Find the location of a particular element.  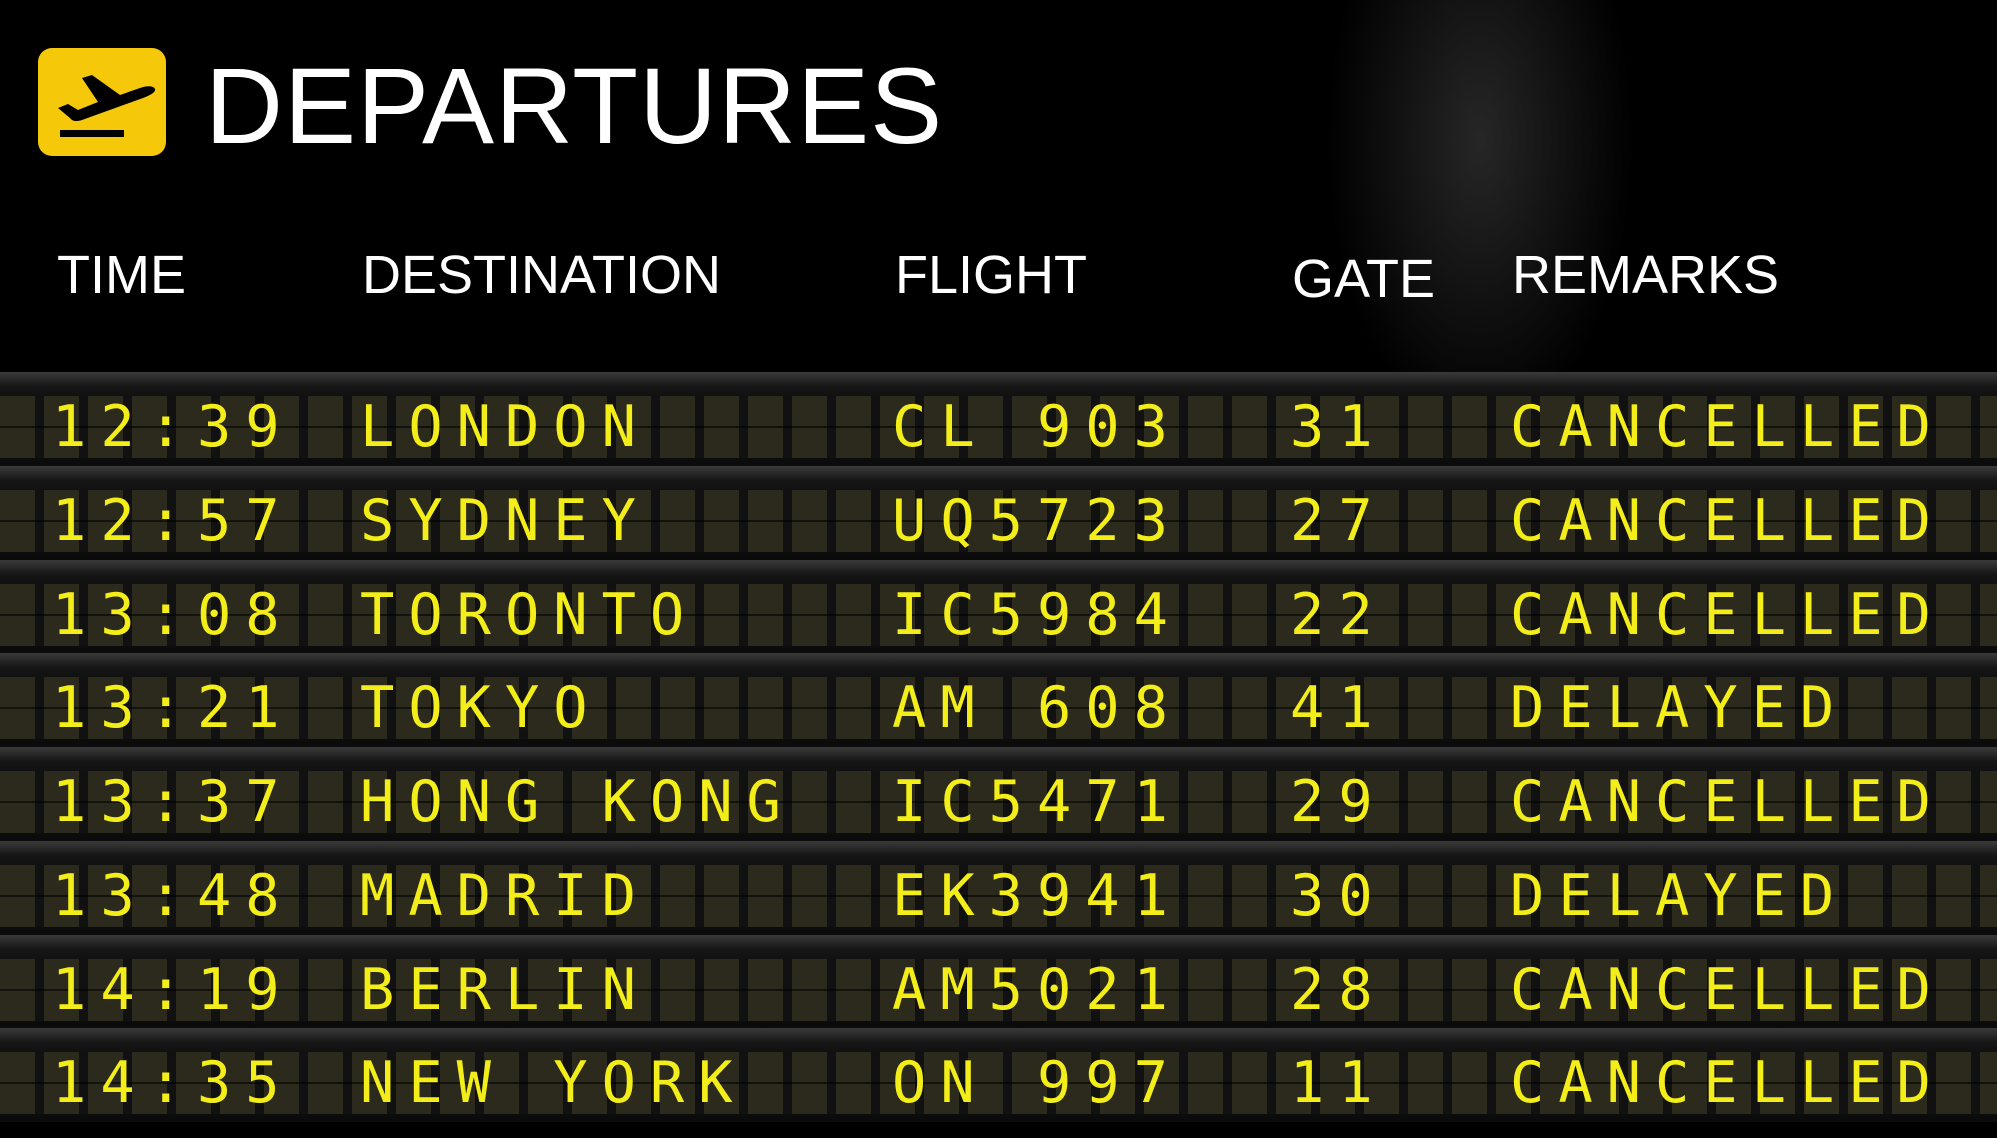

table-row: 13:21 TOKYO AM 608 41 DELAYED is located at coordinates (998, 700).